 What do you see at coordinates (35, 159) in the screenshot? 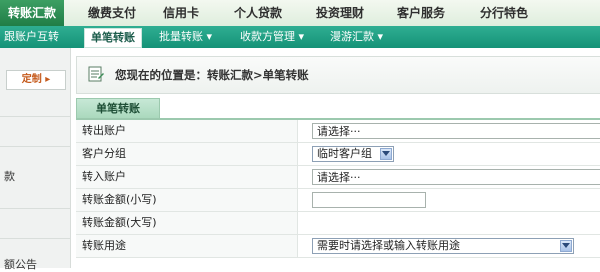
I see `sidebar: 定制 ▸ 款 额公告` at bounding box center [35, 159].